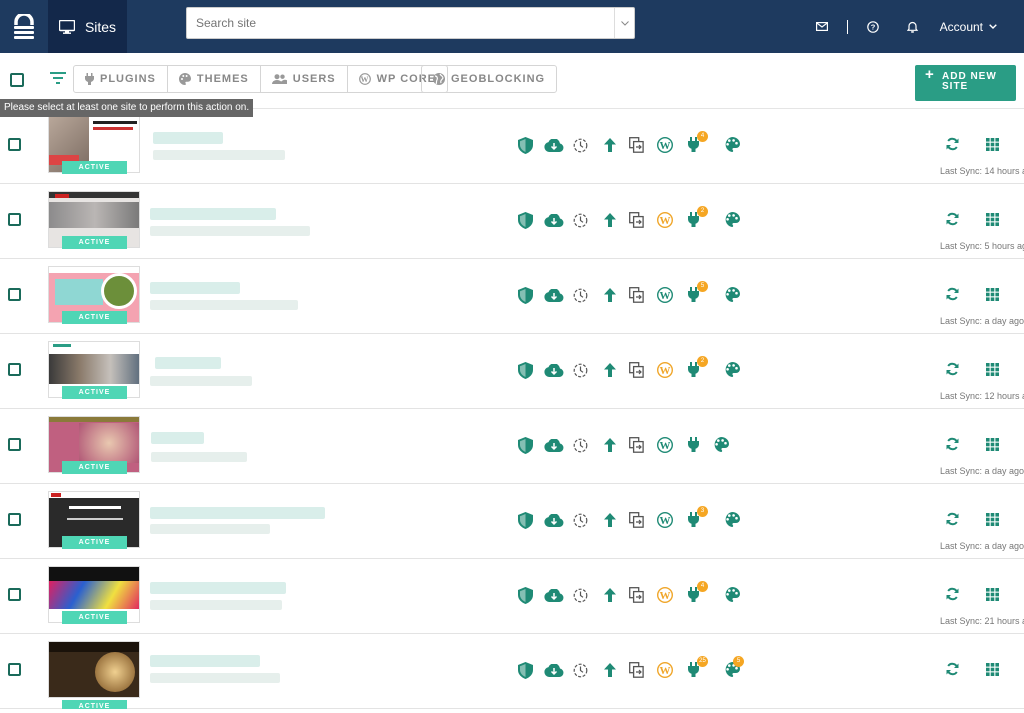 The image size is (1024, 713). I want to click on plugins-update-button, so click(693, 444).